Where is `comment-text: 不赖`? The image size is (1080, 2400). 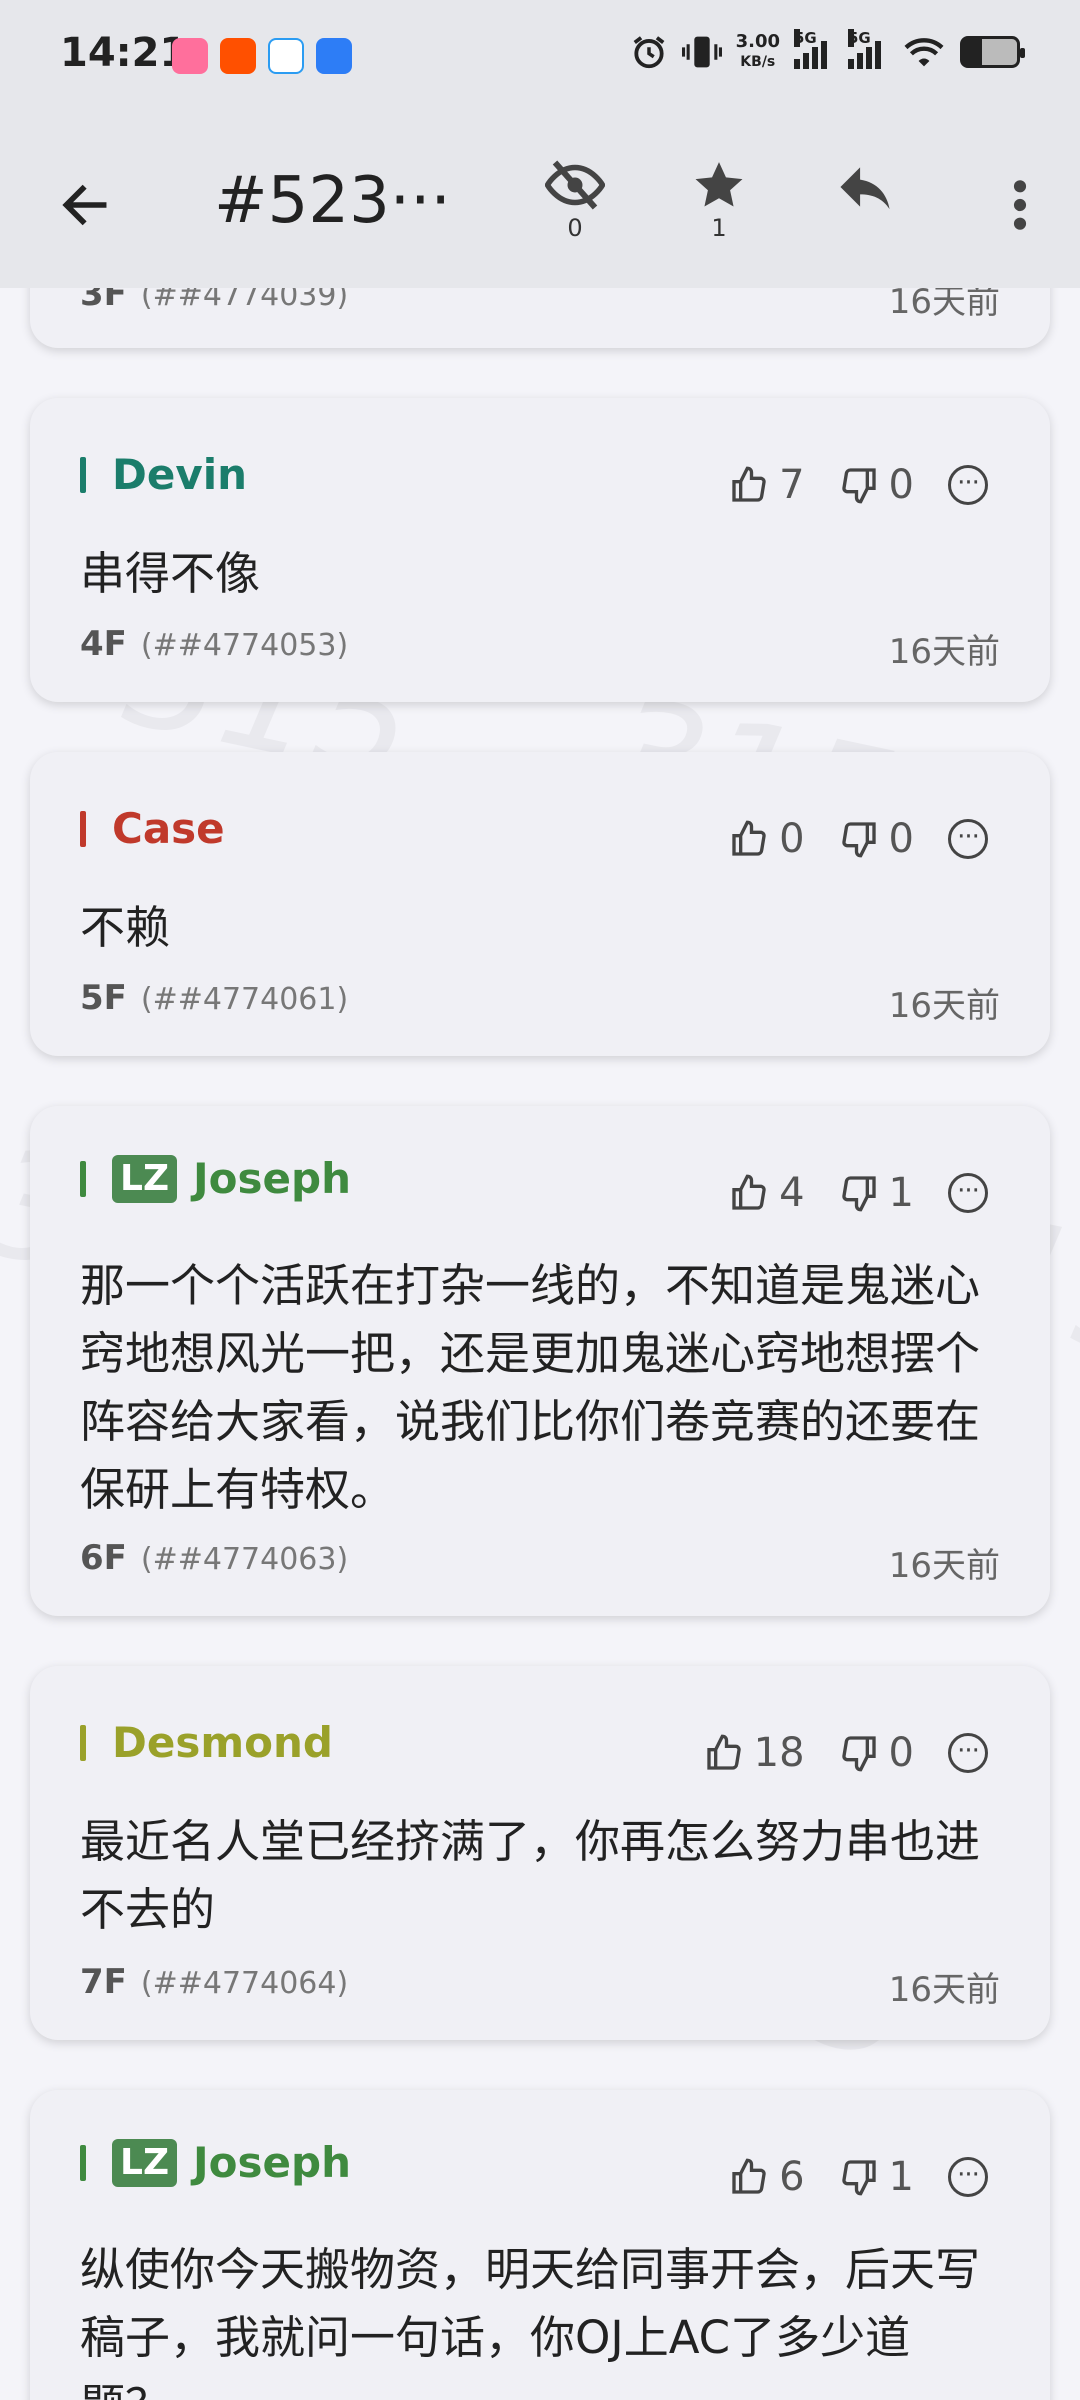
comment-text: 不赖 is located at coordinates (125, 927).